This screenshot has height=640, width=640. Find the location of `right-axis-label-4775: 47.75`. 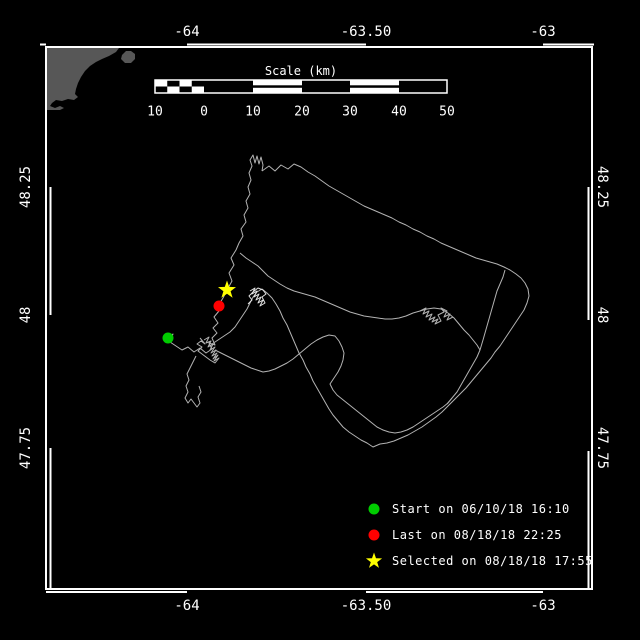

right-axis-label-4775: 47.75 is located at coordinates (602, 448).